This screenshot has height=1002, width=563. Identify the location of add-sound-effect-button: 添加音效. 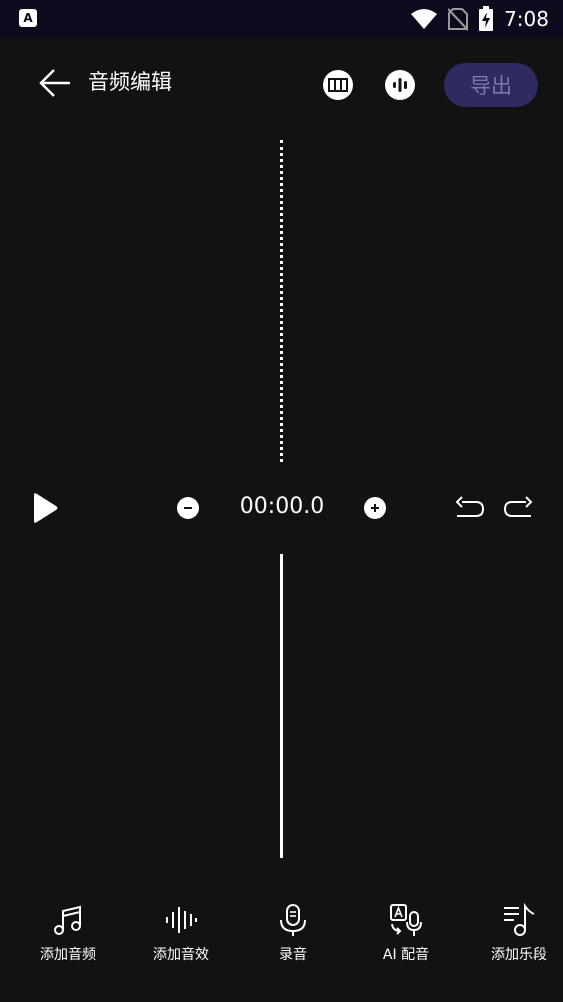
(181, 928).